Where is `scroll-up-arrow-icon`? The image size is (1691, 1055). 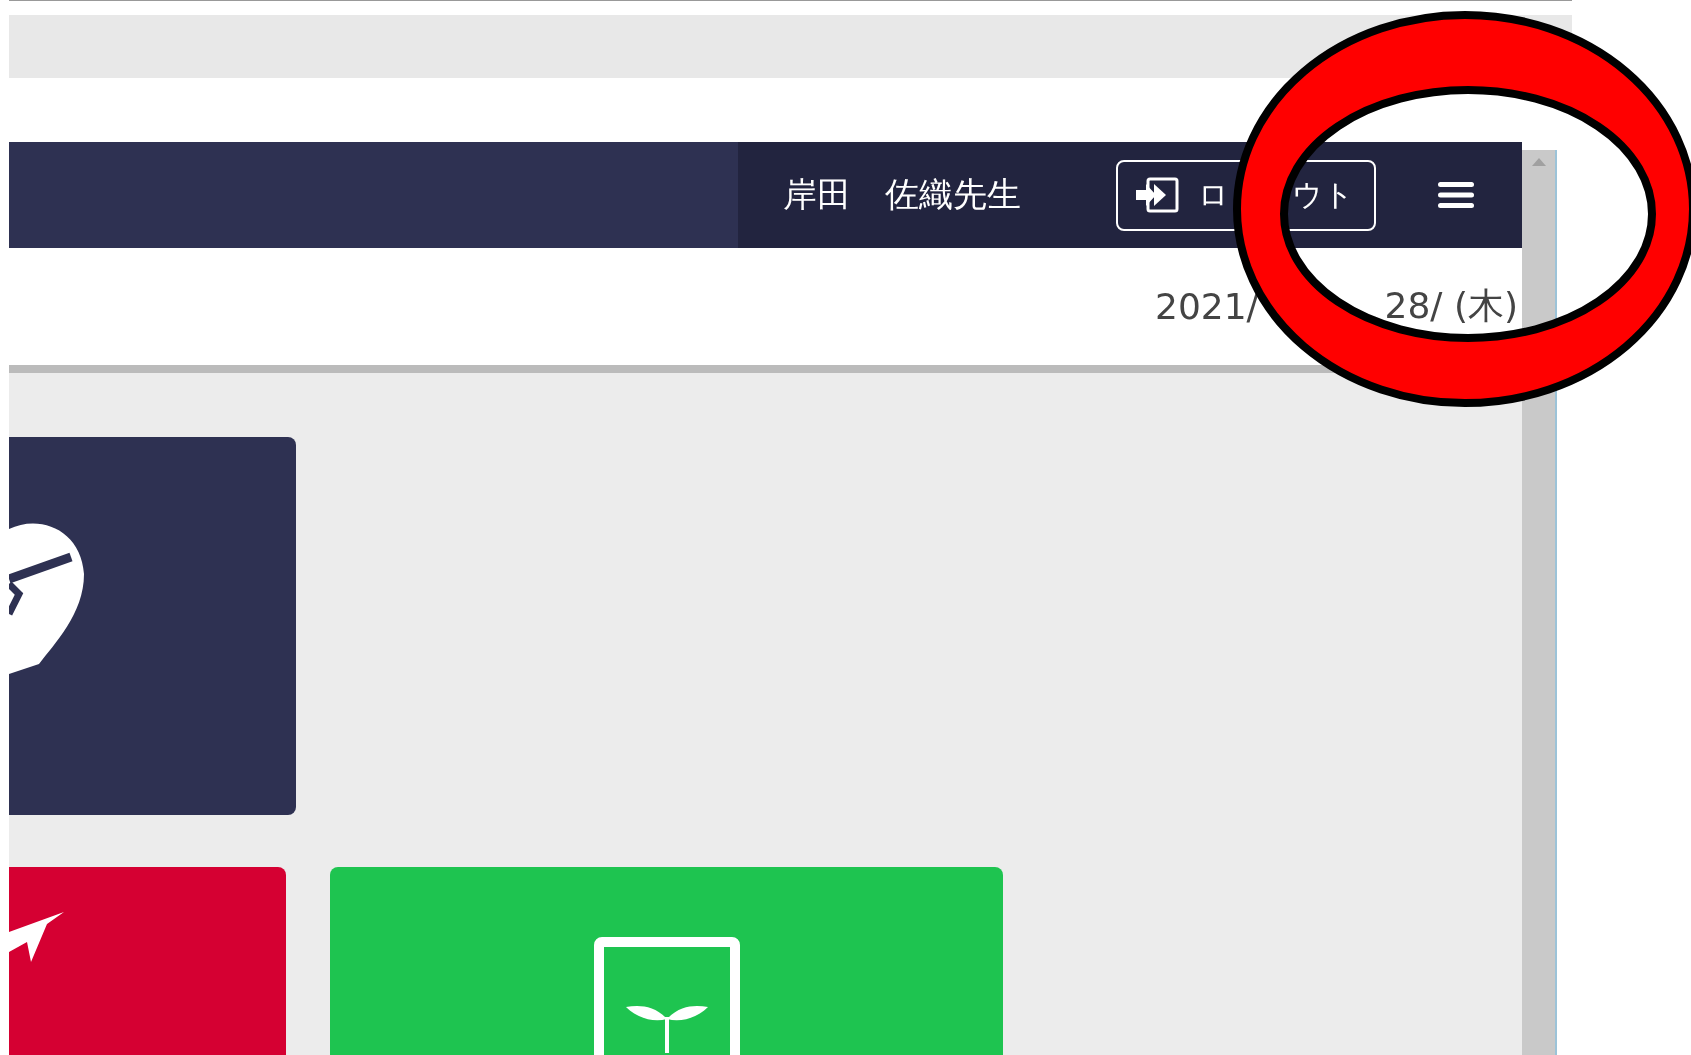 scroll-up-arrow-icon is located at coordinates (1538, 162).